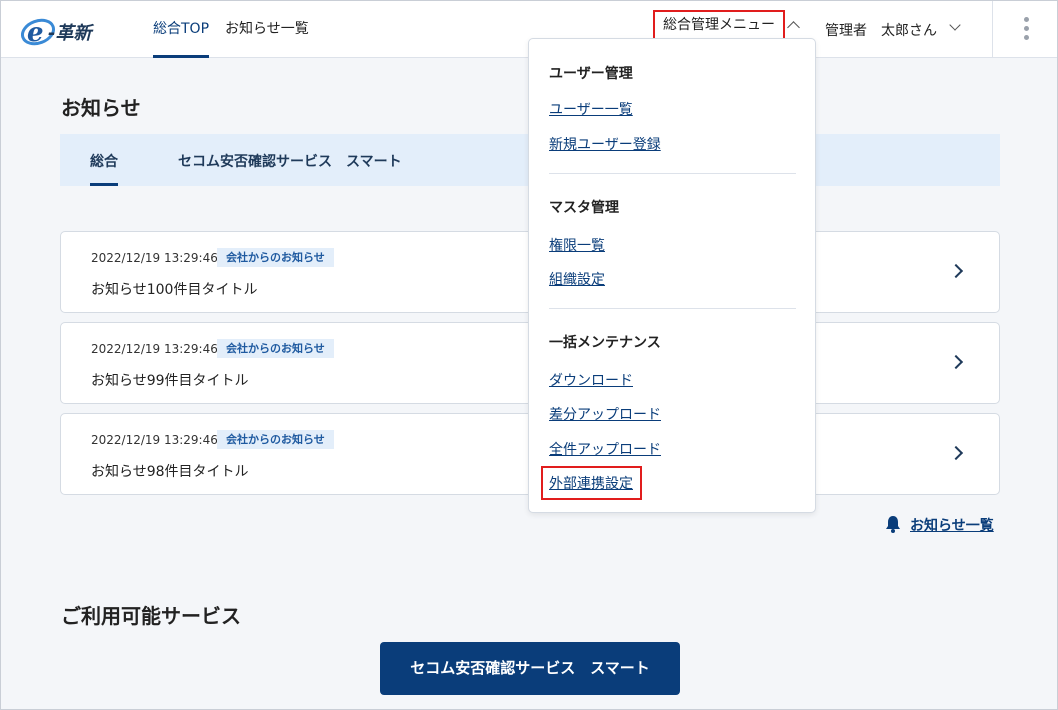  I want to click on tab-sogo: 総合, so click(104, 168).